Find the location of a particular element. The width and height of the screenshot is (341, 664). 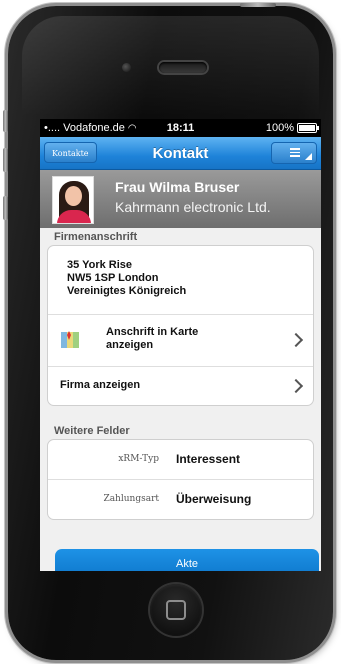

address-line: 35 York Rise is located at coordinates (100, 265).